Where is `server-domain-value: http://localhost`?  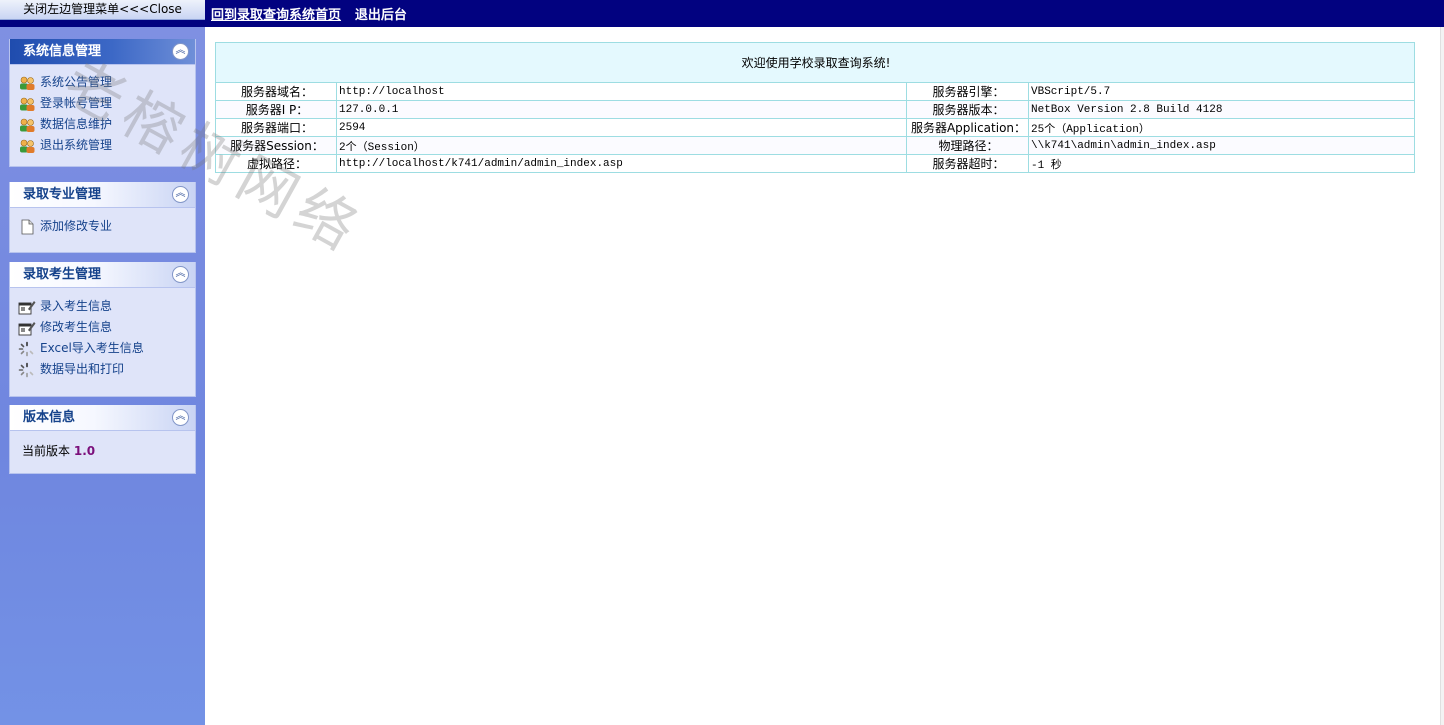 server-domain-value: http://localhost is located at coordinates (621, 91).